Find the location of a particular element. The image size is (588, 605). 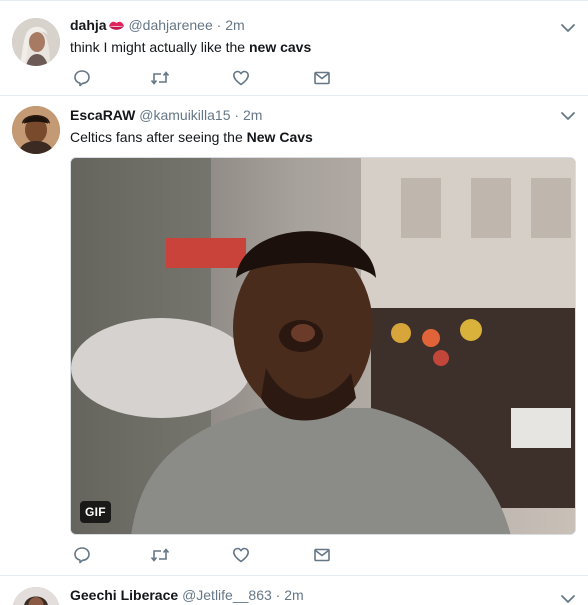

tweet-header: EscaRAW @kamuikilla15 · 2m is located at coordinates (166, 115).